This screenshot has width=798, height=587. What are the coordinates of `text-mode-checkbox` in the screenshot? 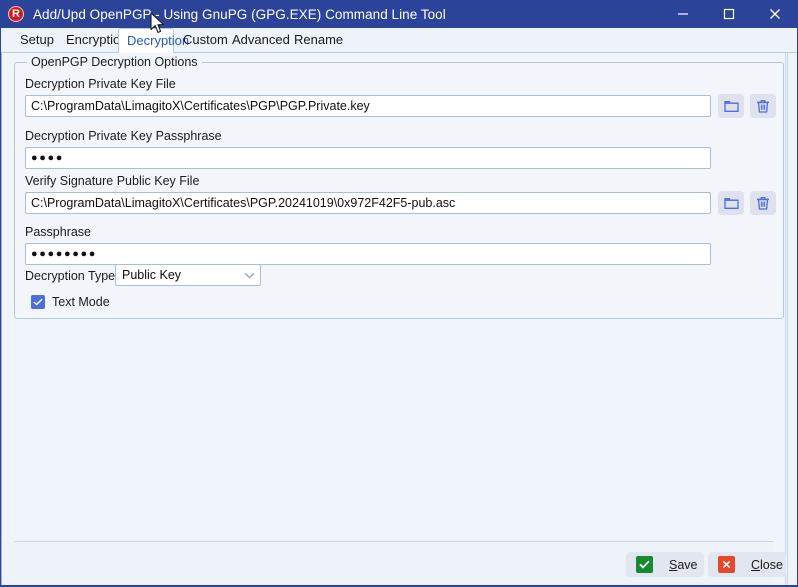 It's located at (38, 302).